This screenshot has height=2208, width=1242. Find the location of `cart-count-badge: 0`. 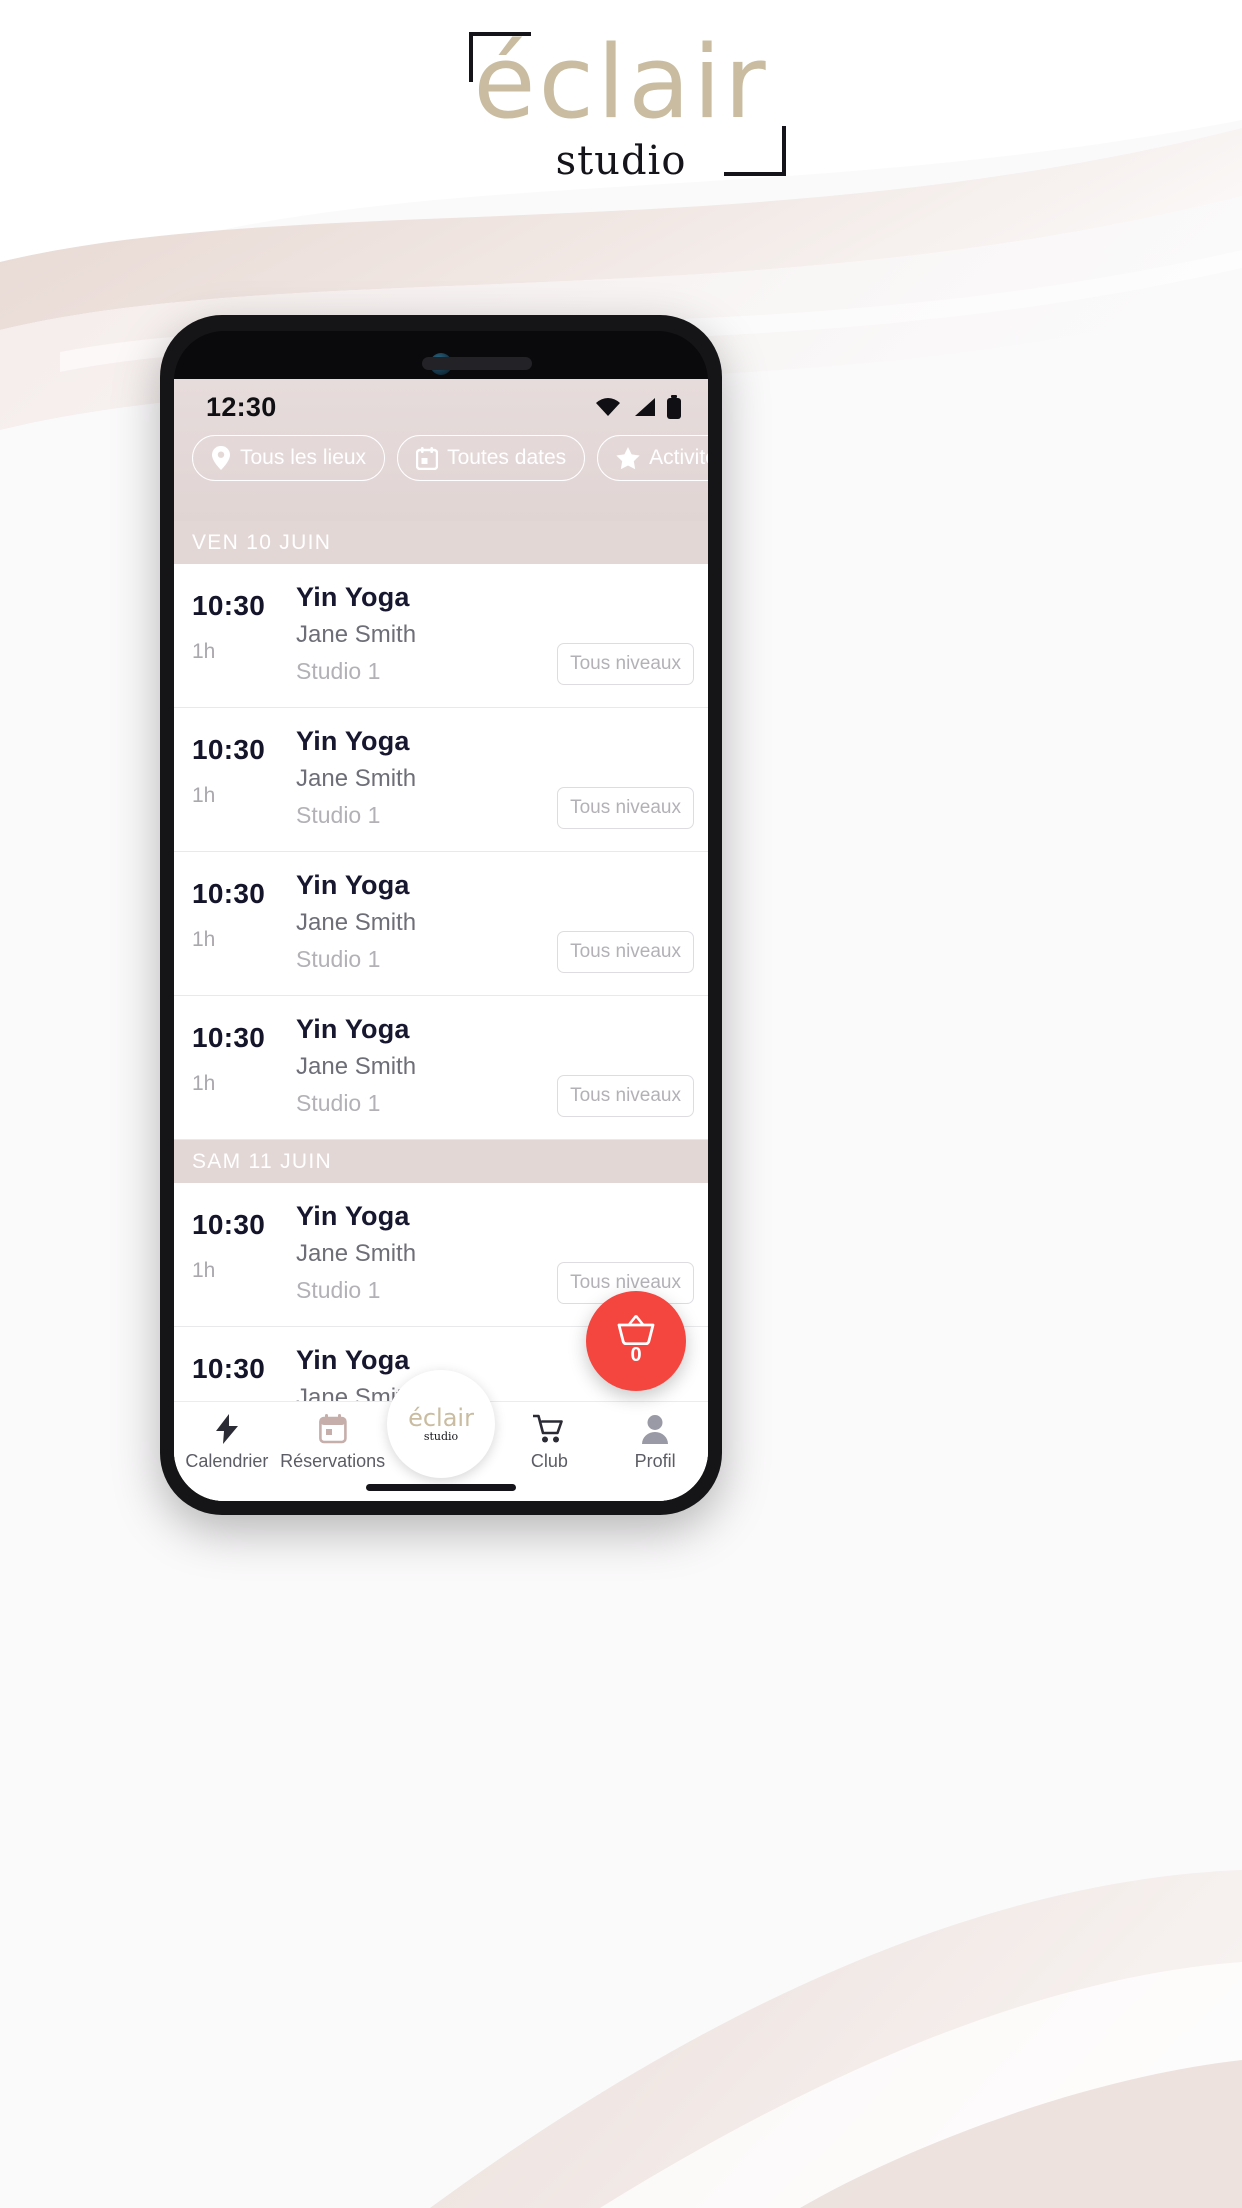

cart-count-badge: 0 is located at coordinates (636, 1355).